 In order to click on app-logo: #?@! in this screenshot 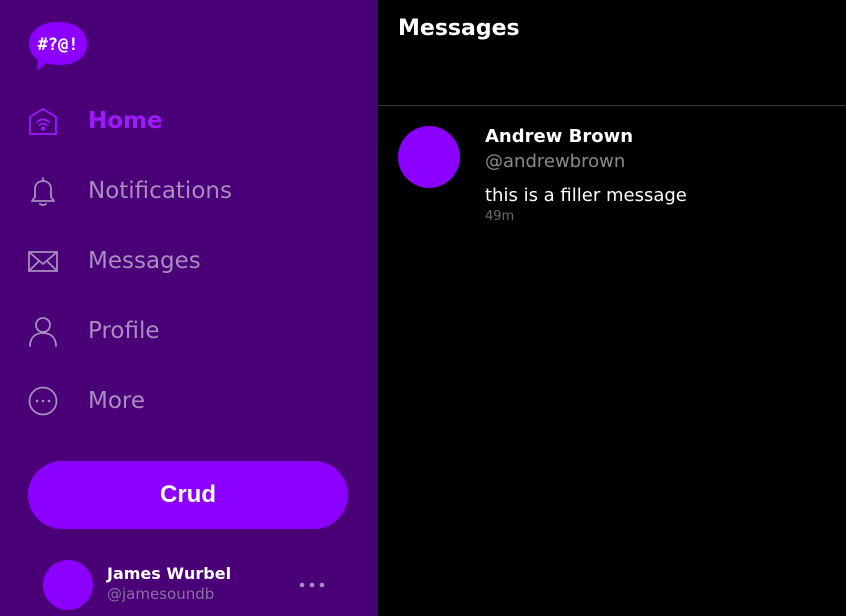, I will do `click(58, 46)`.